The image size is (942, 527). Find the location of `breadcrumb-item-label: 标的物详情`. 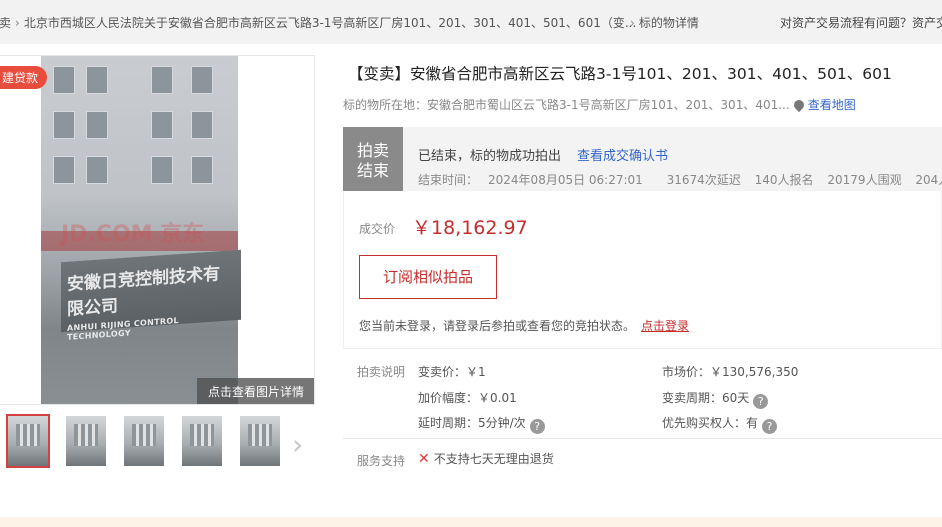

breadcrumb-item-label: 标的物详情 is located at coordinates (668, 23).